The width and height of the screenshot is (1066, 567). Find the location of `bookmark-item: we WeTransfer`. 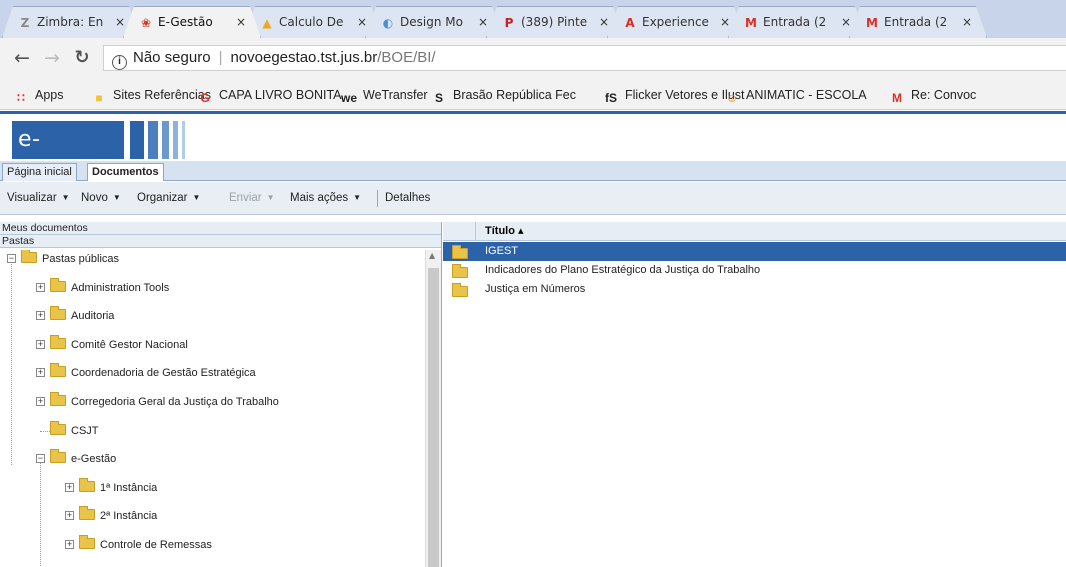

bookmark-item: we WeTransfer is located at coordinates (384, 95).